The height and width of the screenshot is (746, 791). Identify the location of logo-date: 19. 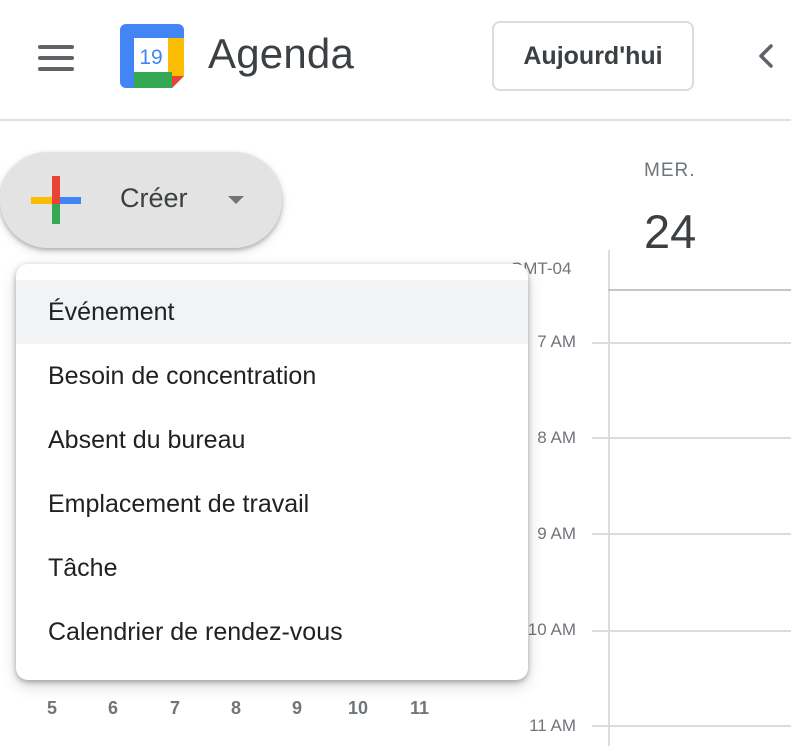
(150, 57).